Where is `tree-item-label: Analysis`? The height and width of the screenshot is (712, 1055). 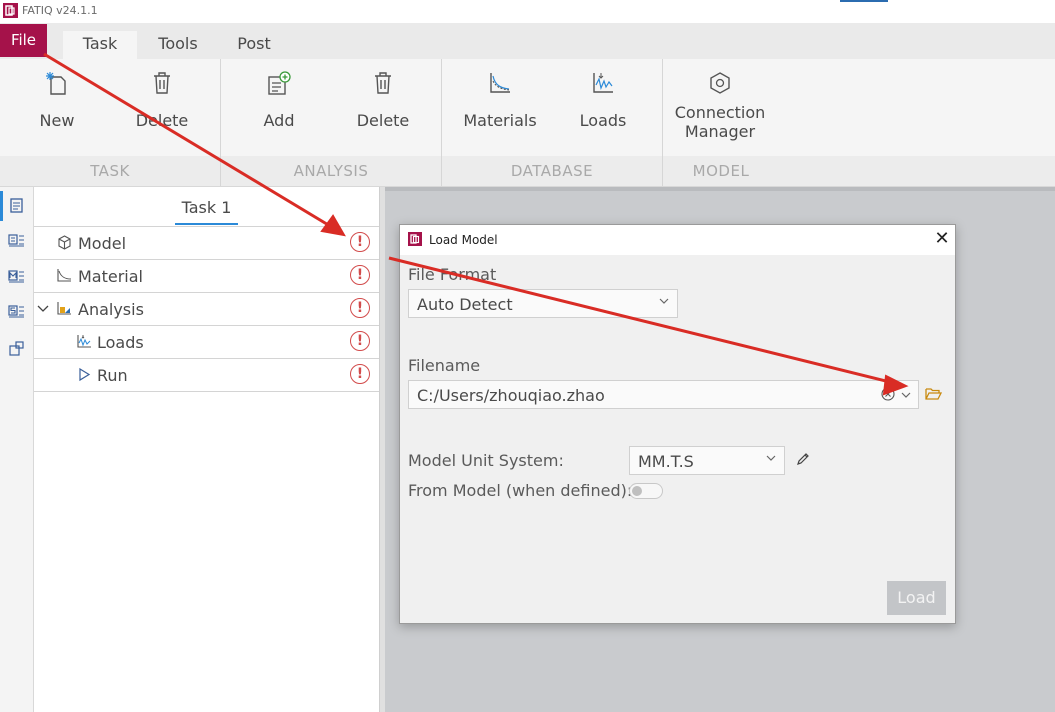 tree-item-label: Analysis is located at coordinates (111, 309).